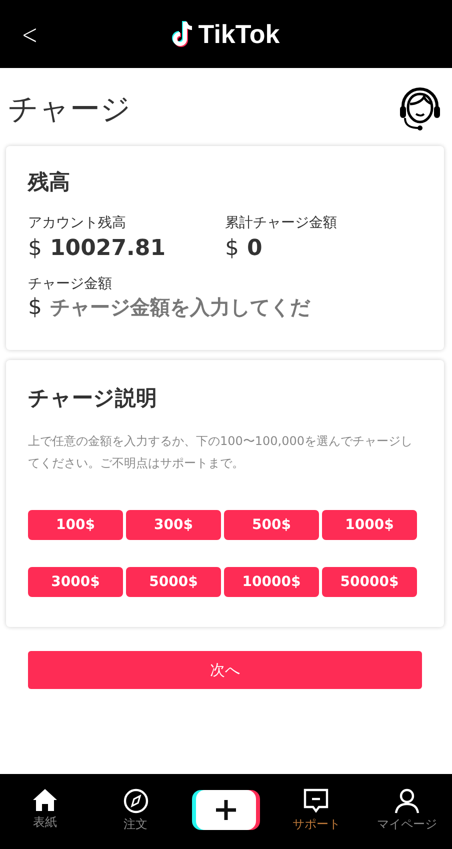 The image size is (452, 849). What do you see at coordinates (69, 109) in the screenshot?
I see `page-title: チャージ` at bounding box center [69, 109].